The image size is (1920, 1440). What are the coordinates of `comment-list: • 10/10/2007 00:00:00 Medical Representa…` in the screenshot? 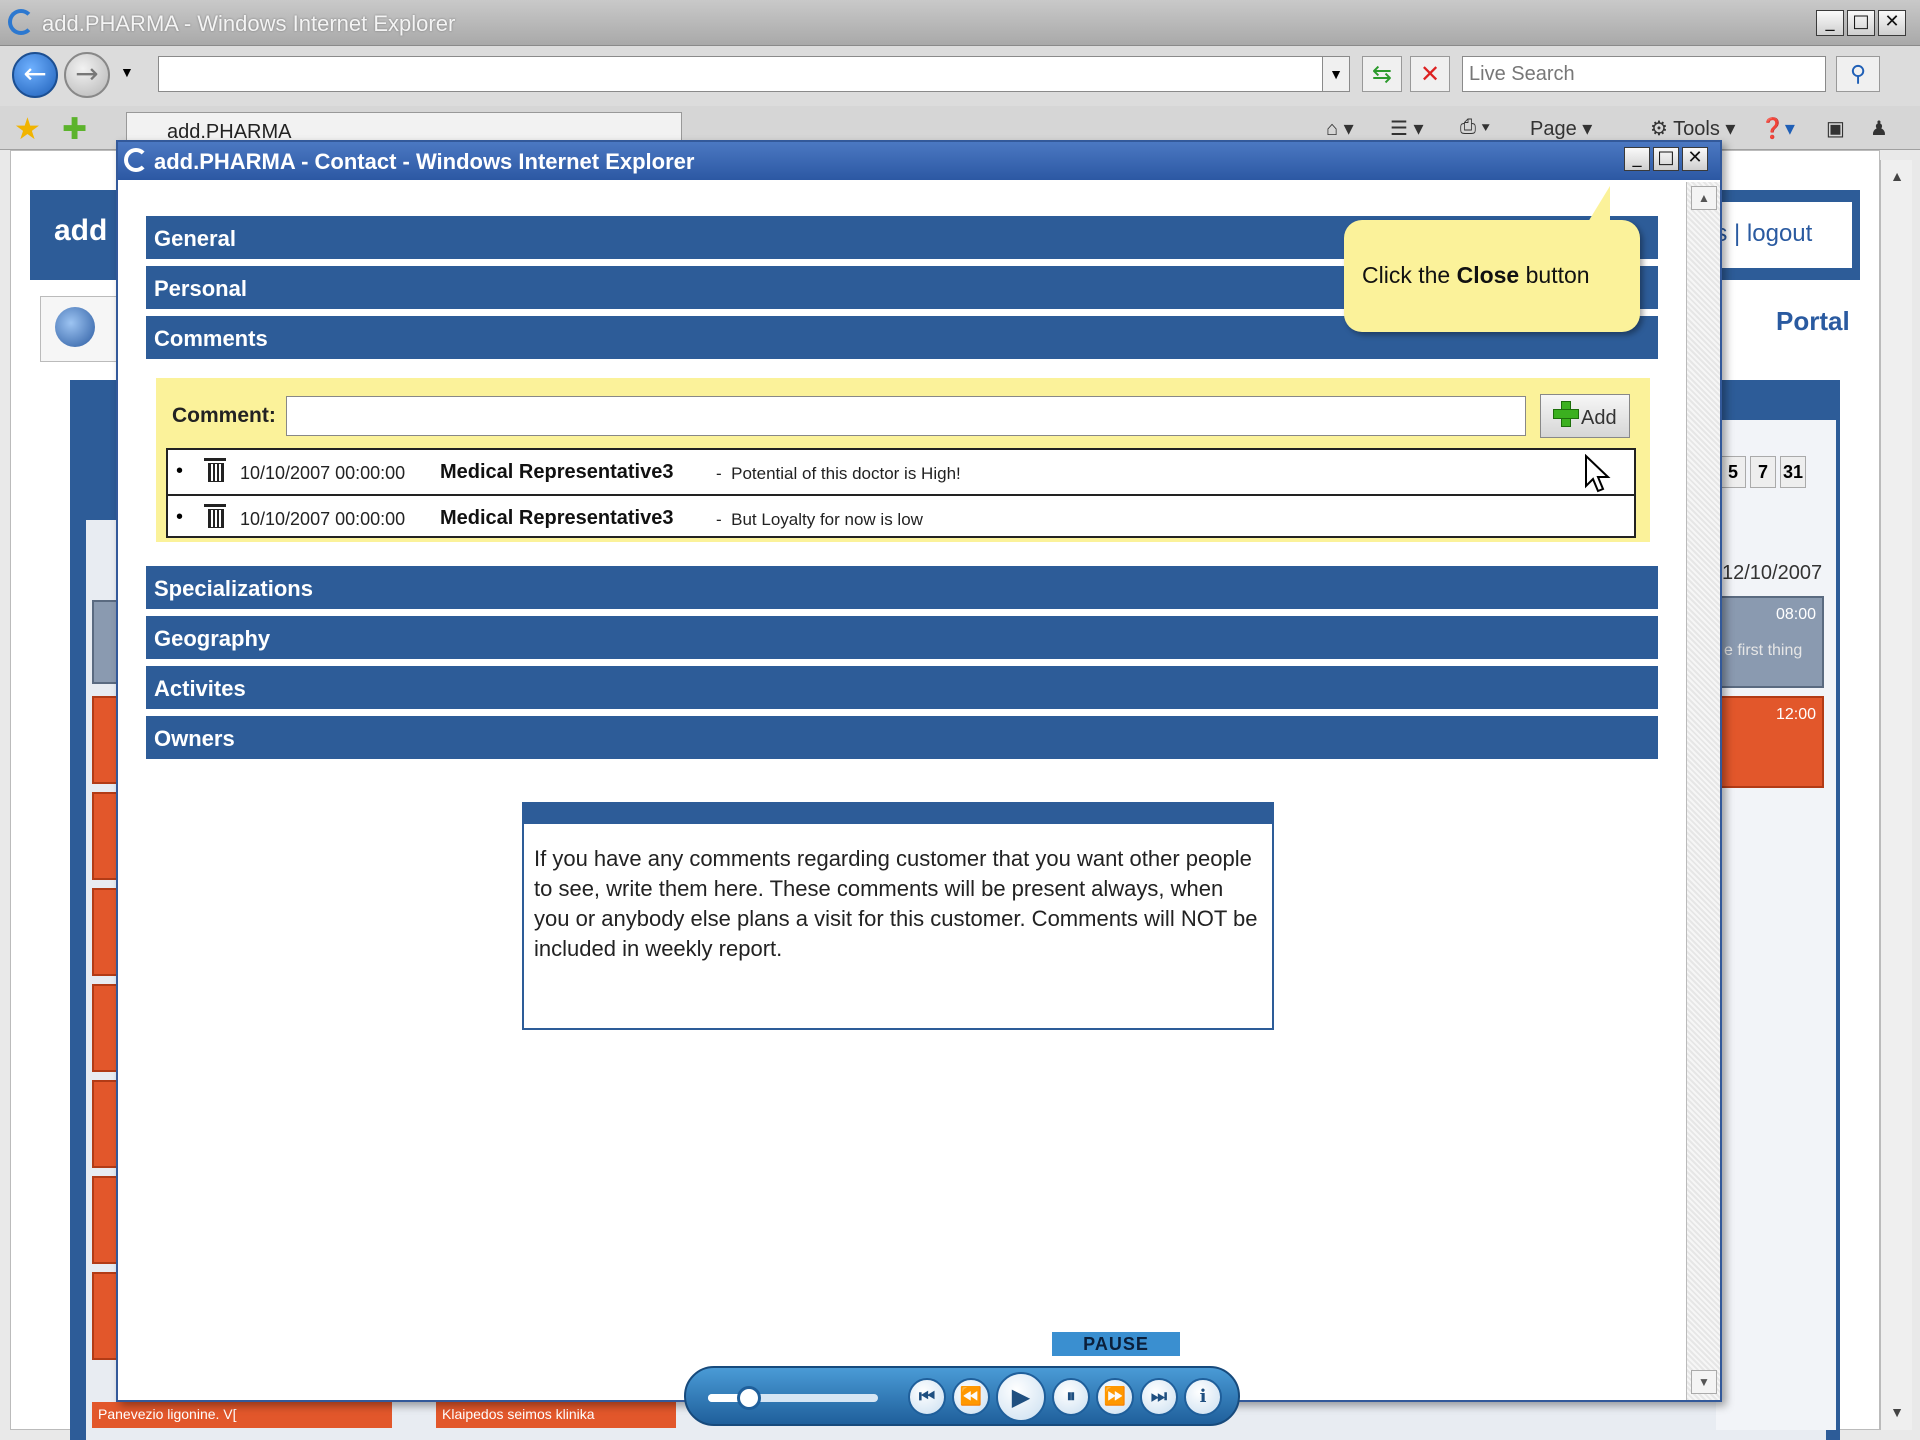 It's located at (901, 493).